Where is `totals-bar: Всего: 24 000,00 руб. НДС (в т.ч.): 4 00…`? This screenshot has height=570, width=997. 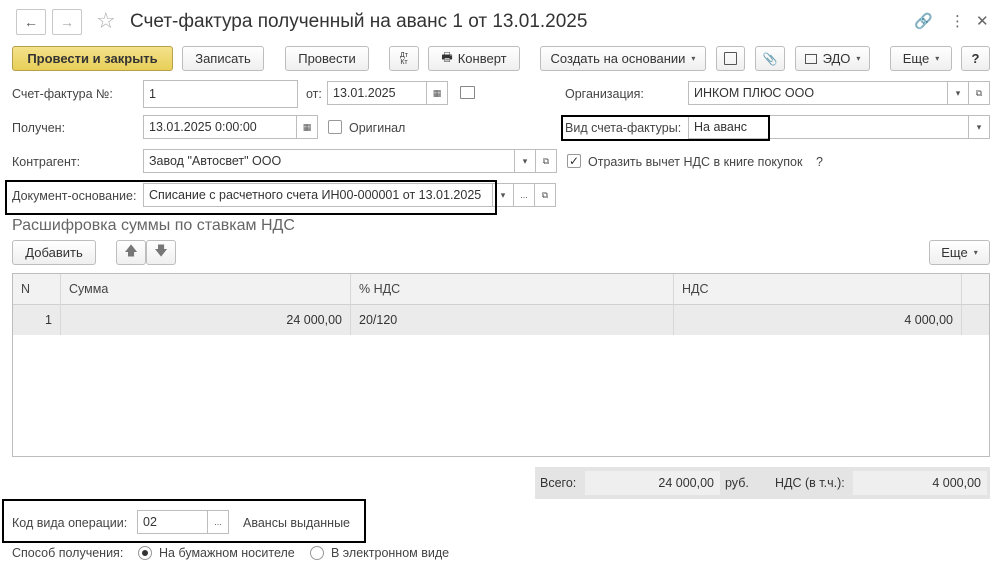
totals-bar: Всего: 24 000,00 руб. НДС (в т.ч.): 4 00… is located at coordinates (762, 483).